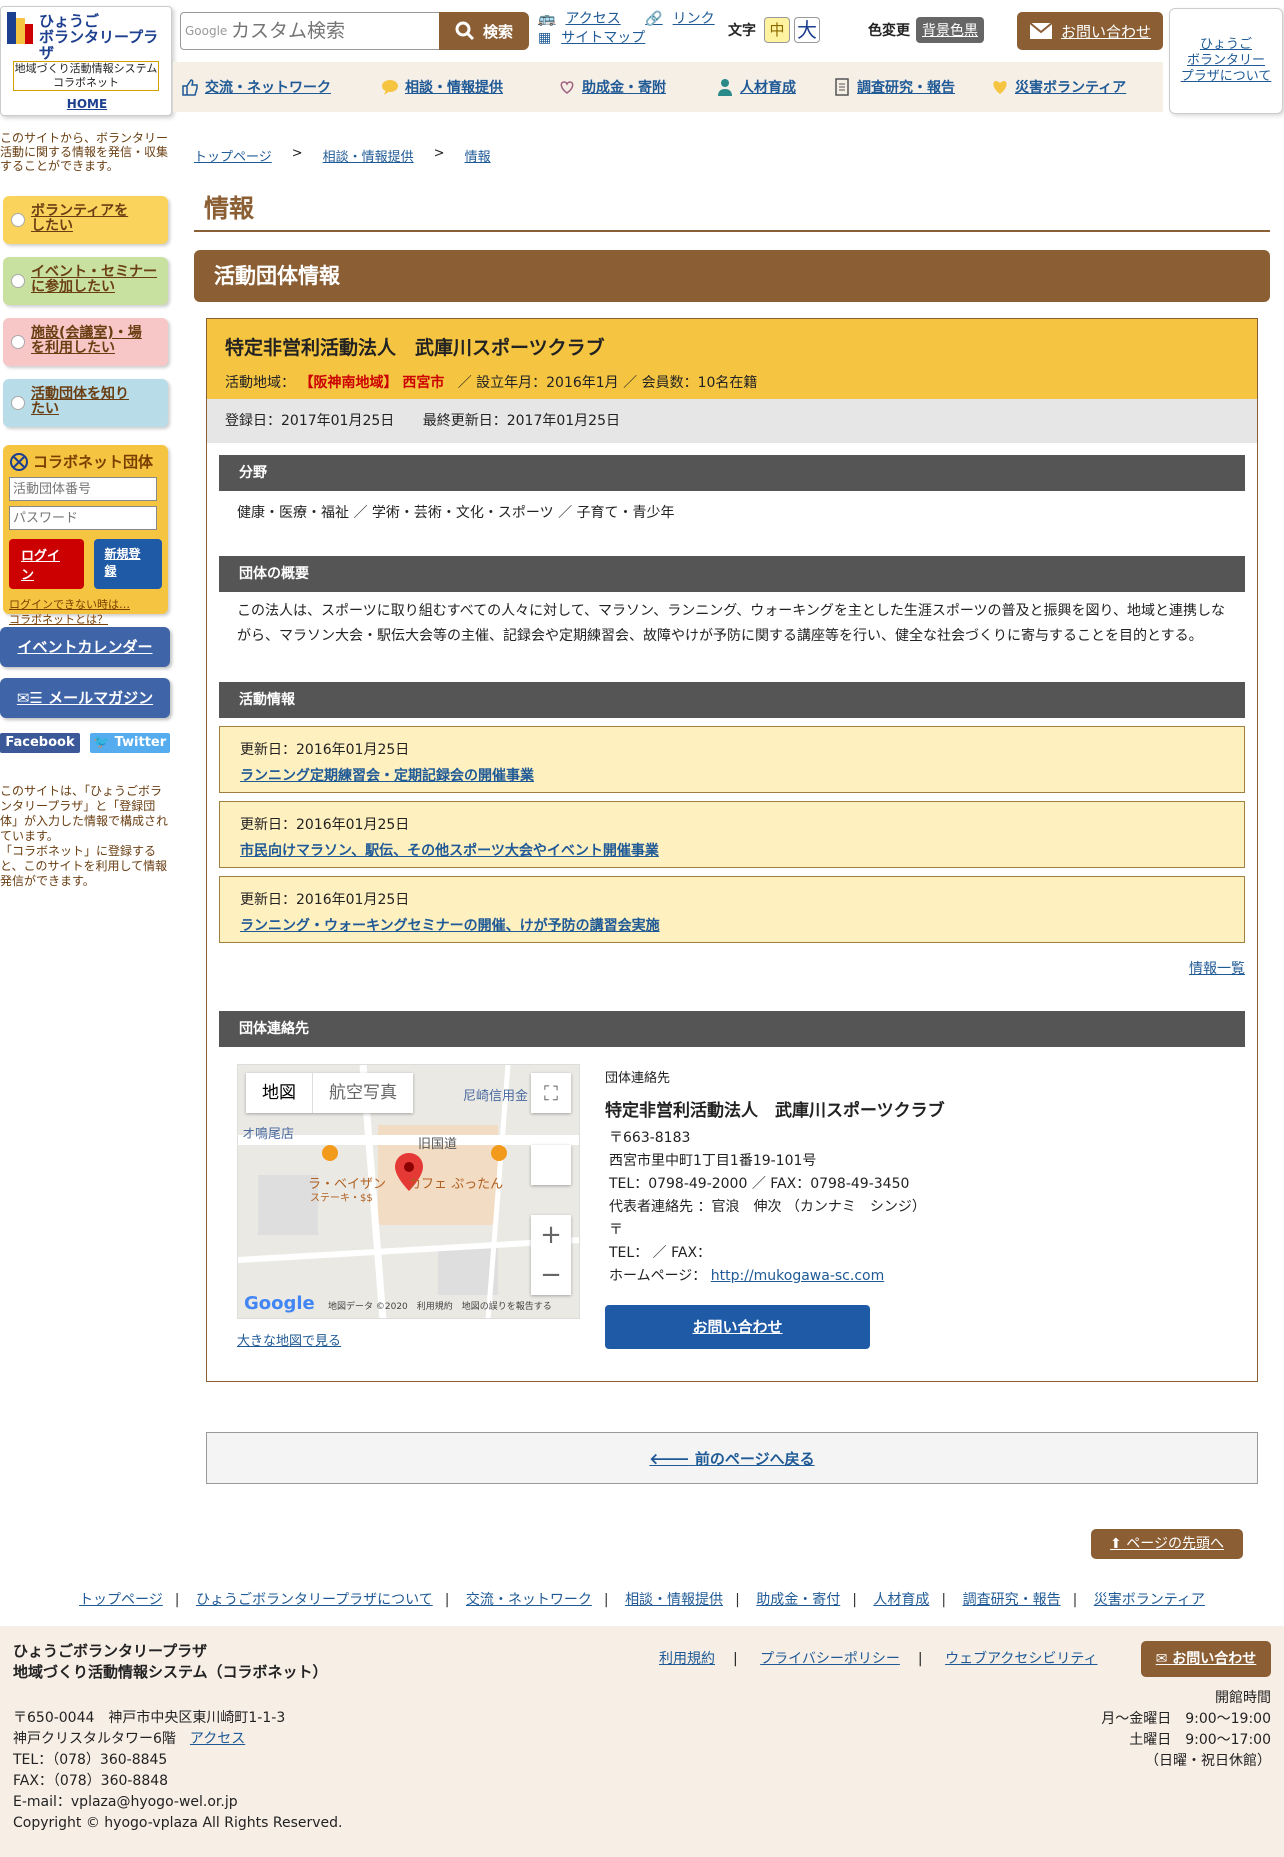 The image size is (1284, 1857). I want to click on nav-item-grant: 助成金・寄附, so click(612, 87).